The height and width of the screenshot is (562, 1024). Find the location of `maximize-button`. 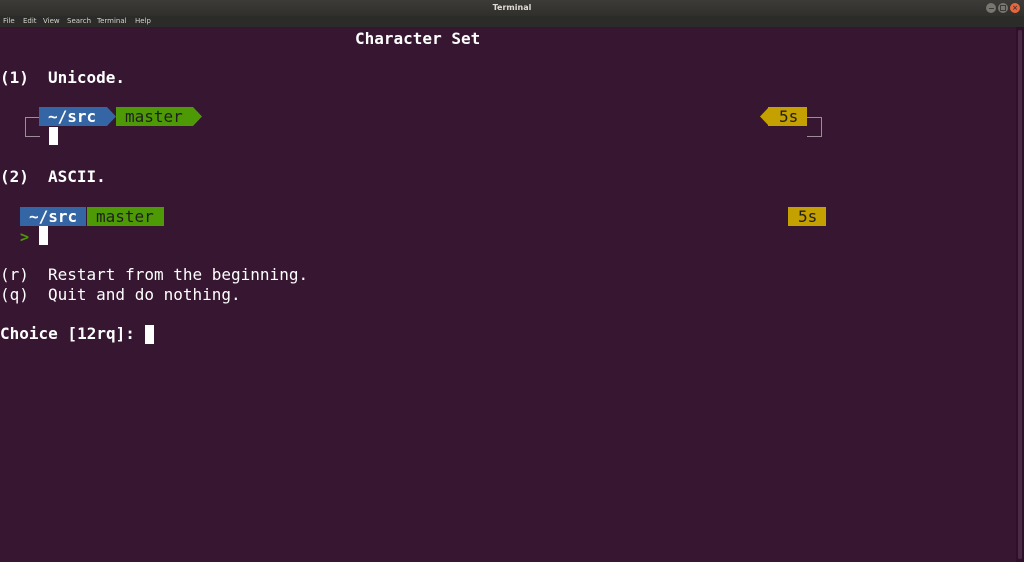

maximize-button is located at coordinates (1003, 8).